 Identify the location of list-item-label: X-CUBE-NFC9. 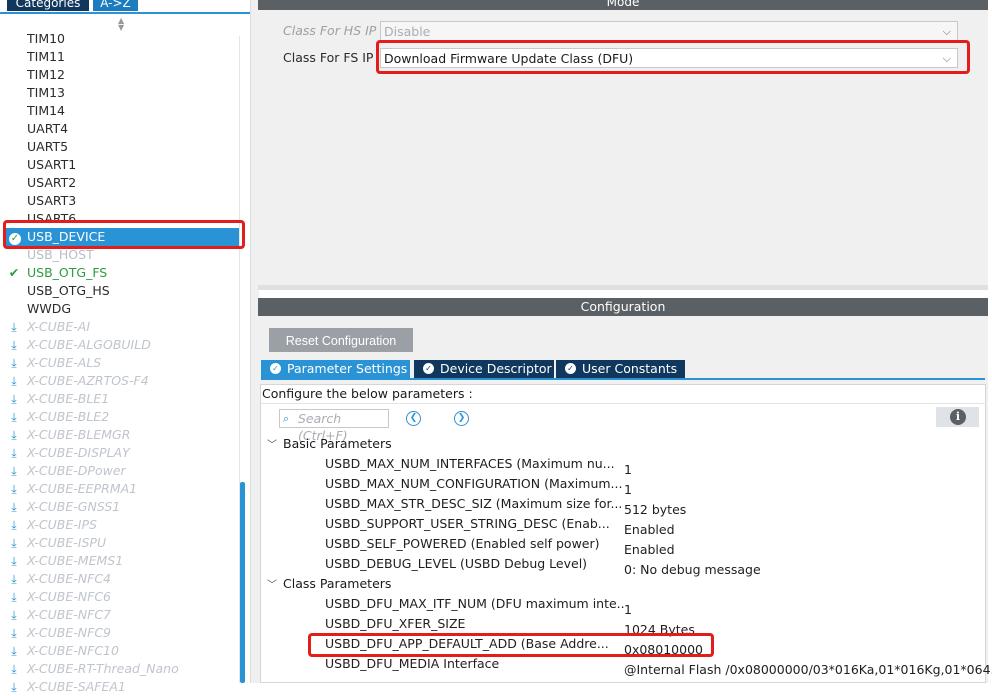
(69, 632).